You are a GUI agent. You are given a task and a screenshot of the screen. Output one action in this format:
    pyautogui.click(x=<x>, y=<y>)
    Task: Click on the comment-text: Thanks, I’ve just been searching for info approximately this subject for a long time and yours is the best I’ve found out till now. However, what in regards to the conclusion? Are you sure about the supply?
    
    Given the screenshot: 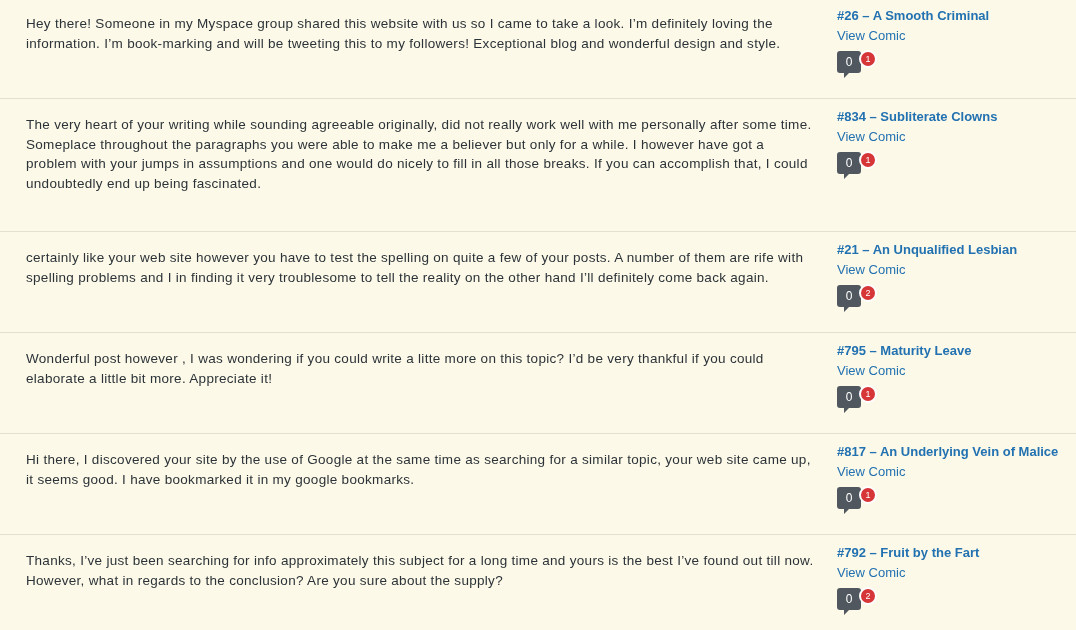 What is the action you would take?
    pyautogui.click(x=420, y=571)
    